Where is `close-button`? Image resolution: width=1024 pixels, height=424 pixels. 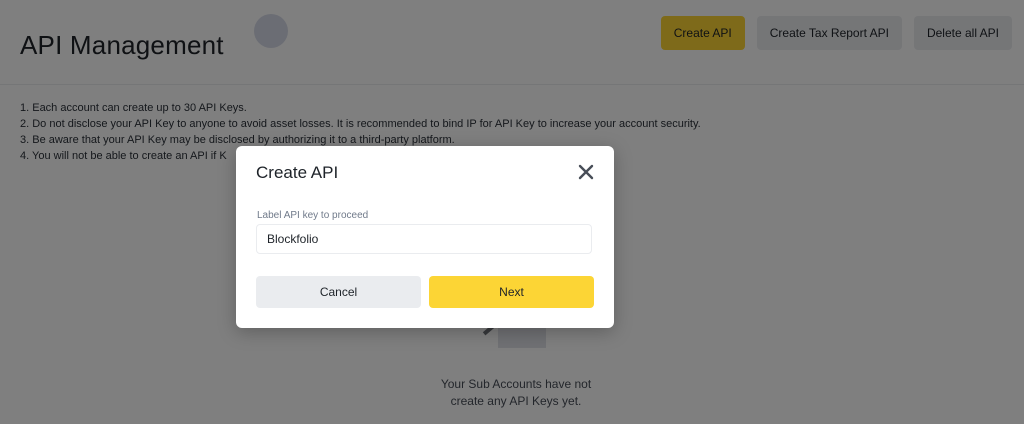 close-button is located at coordinates (586, 172).